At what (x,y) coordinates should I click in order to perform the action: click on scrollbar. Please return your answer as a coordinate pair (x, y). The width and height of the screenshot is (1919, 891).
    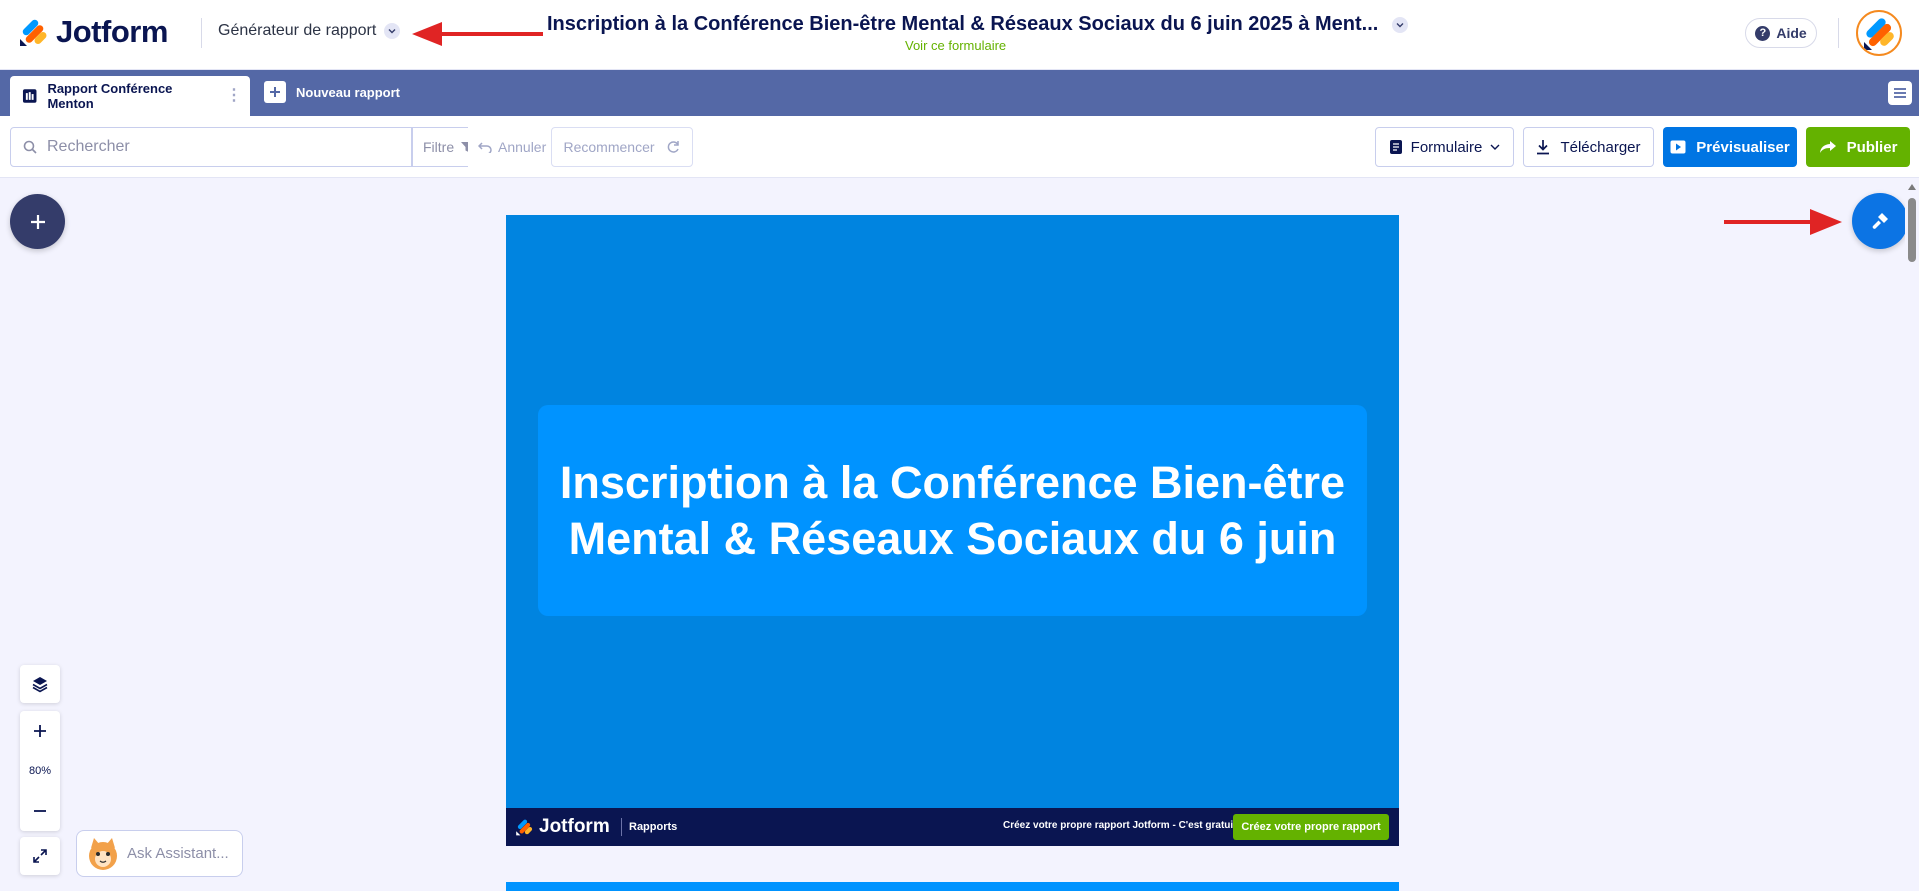
    Looking at the image, I should click on (1912, 535).